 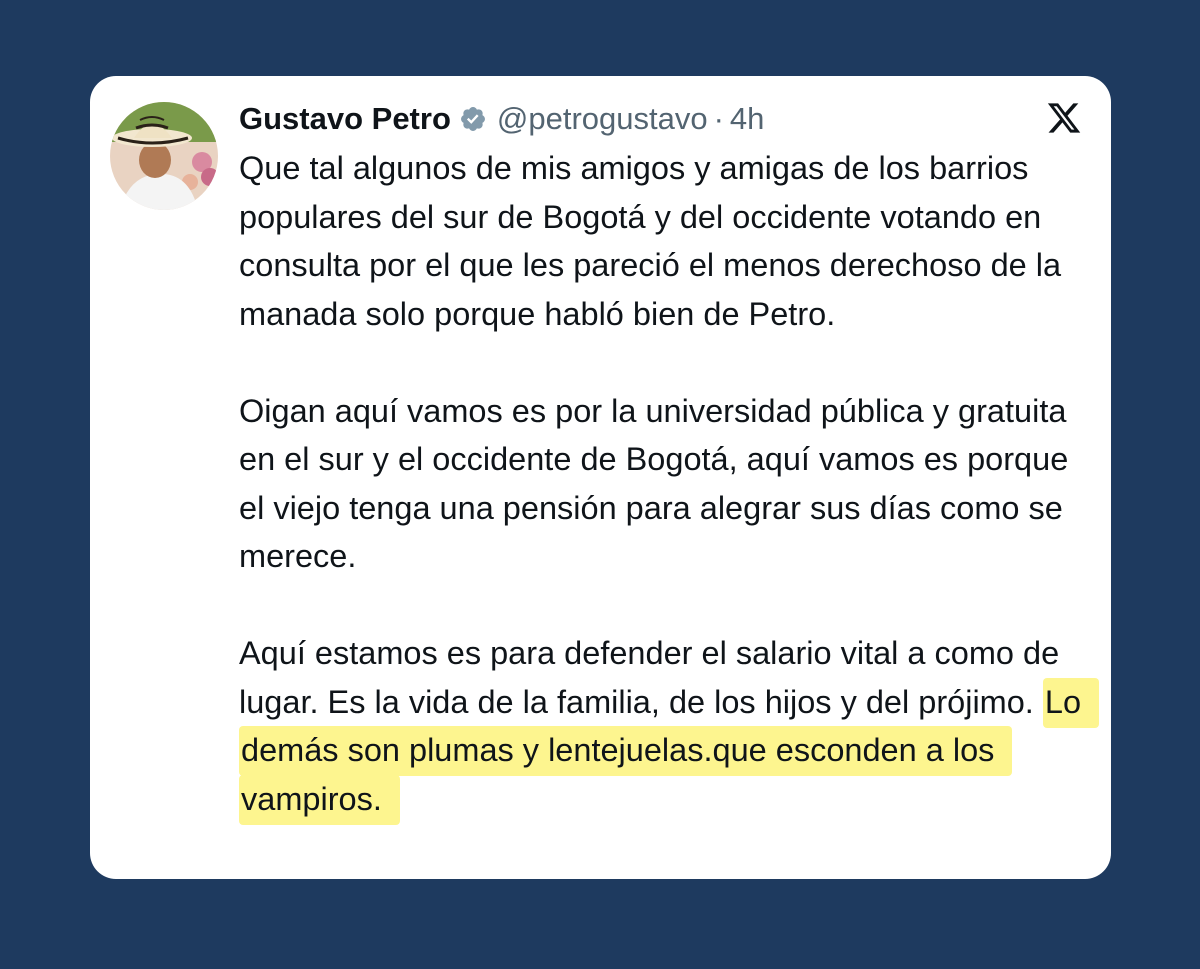 I want to click on x-logo-icon, so click(x=1064, y=118).